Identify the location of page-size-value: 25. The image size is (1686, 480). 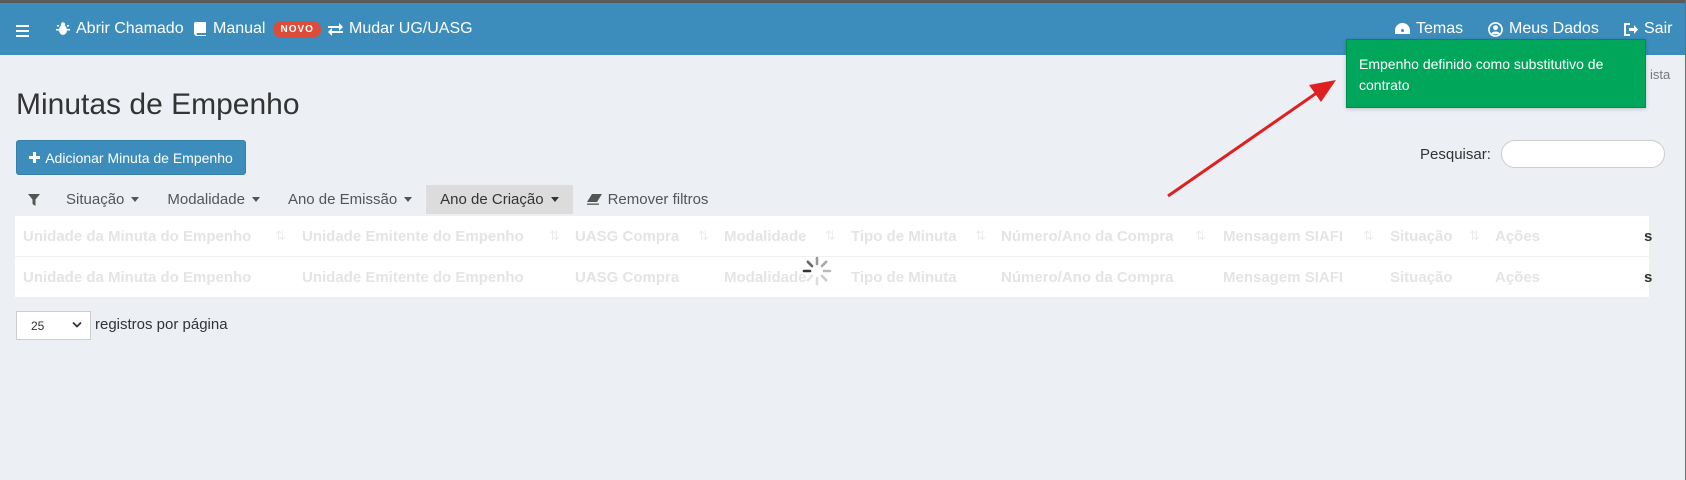
(38, 325).